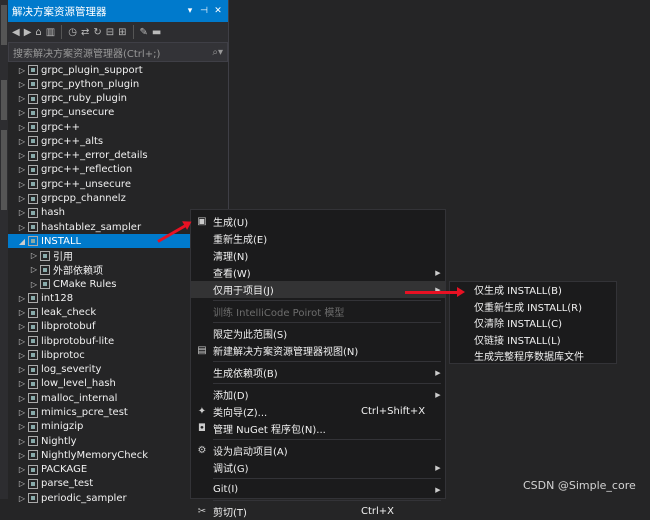 This screenshot has width=650, height=520. I want to click on menu-item-git: Git(I) ▶, so click(318, 489).